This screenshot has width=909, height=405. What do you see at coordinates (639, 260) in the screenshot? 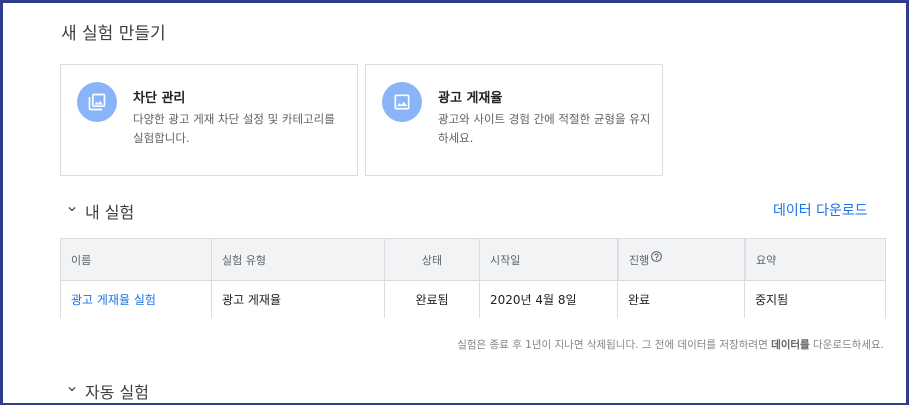
I see `progress-header-label: 진행` at bounding box center [639, 260].